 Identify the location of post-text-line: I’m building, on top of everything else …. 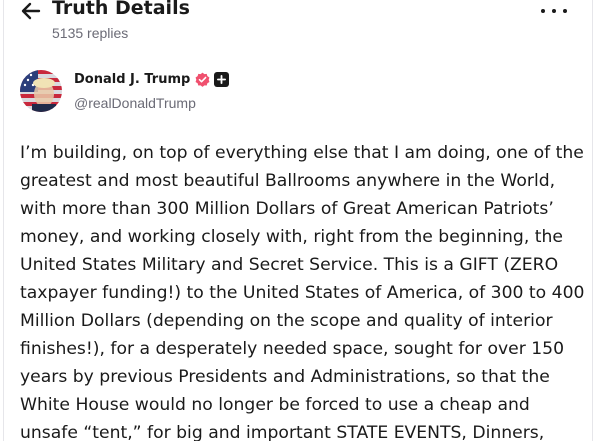
(302, 153).